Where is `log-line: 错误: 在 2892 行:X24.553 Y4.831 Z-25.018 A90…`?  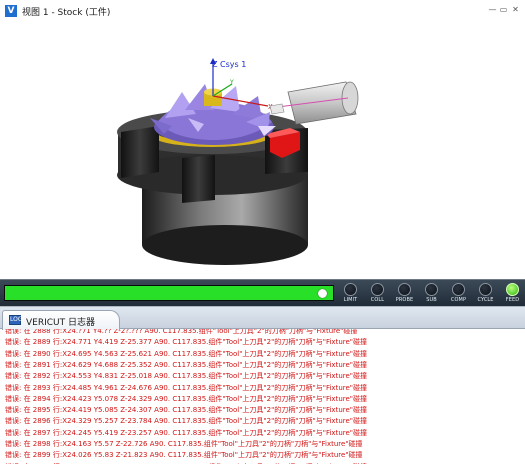
log-line: 错误: 在 2892 行:X24.553 Y4.831 Z-25.018 A90… is located at coordinates (186, 376).